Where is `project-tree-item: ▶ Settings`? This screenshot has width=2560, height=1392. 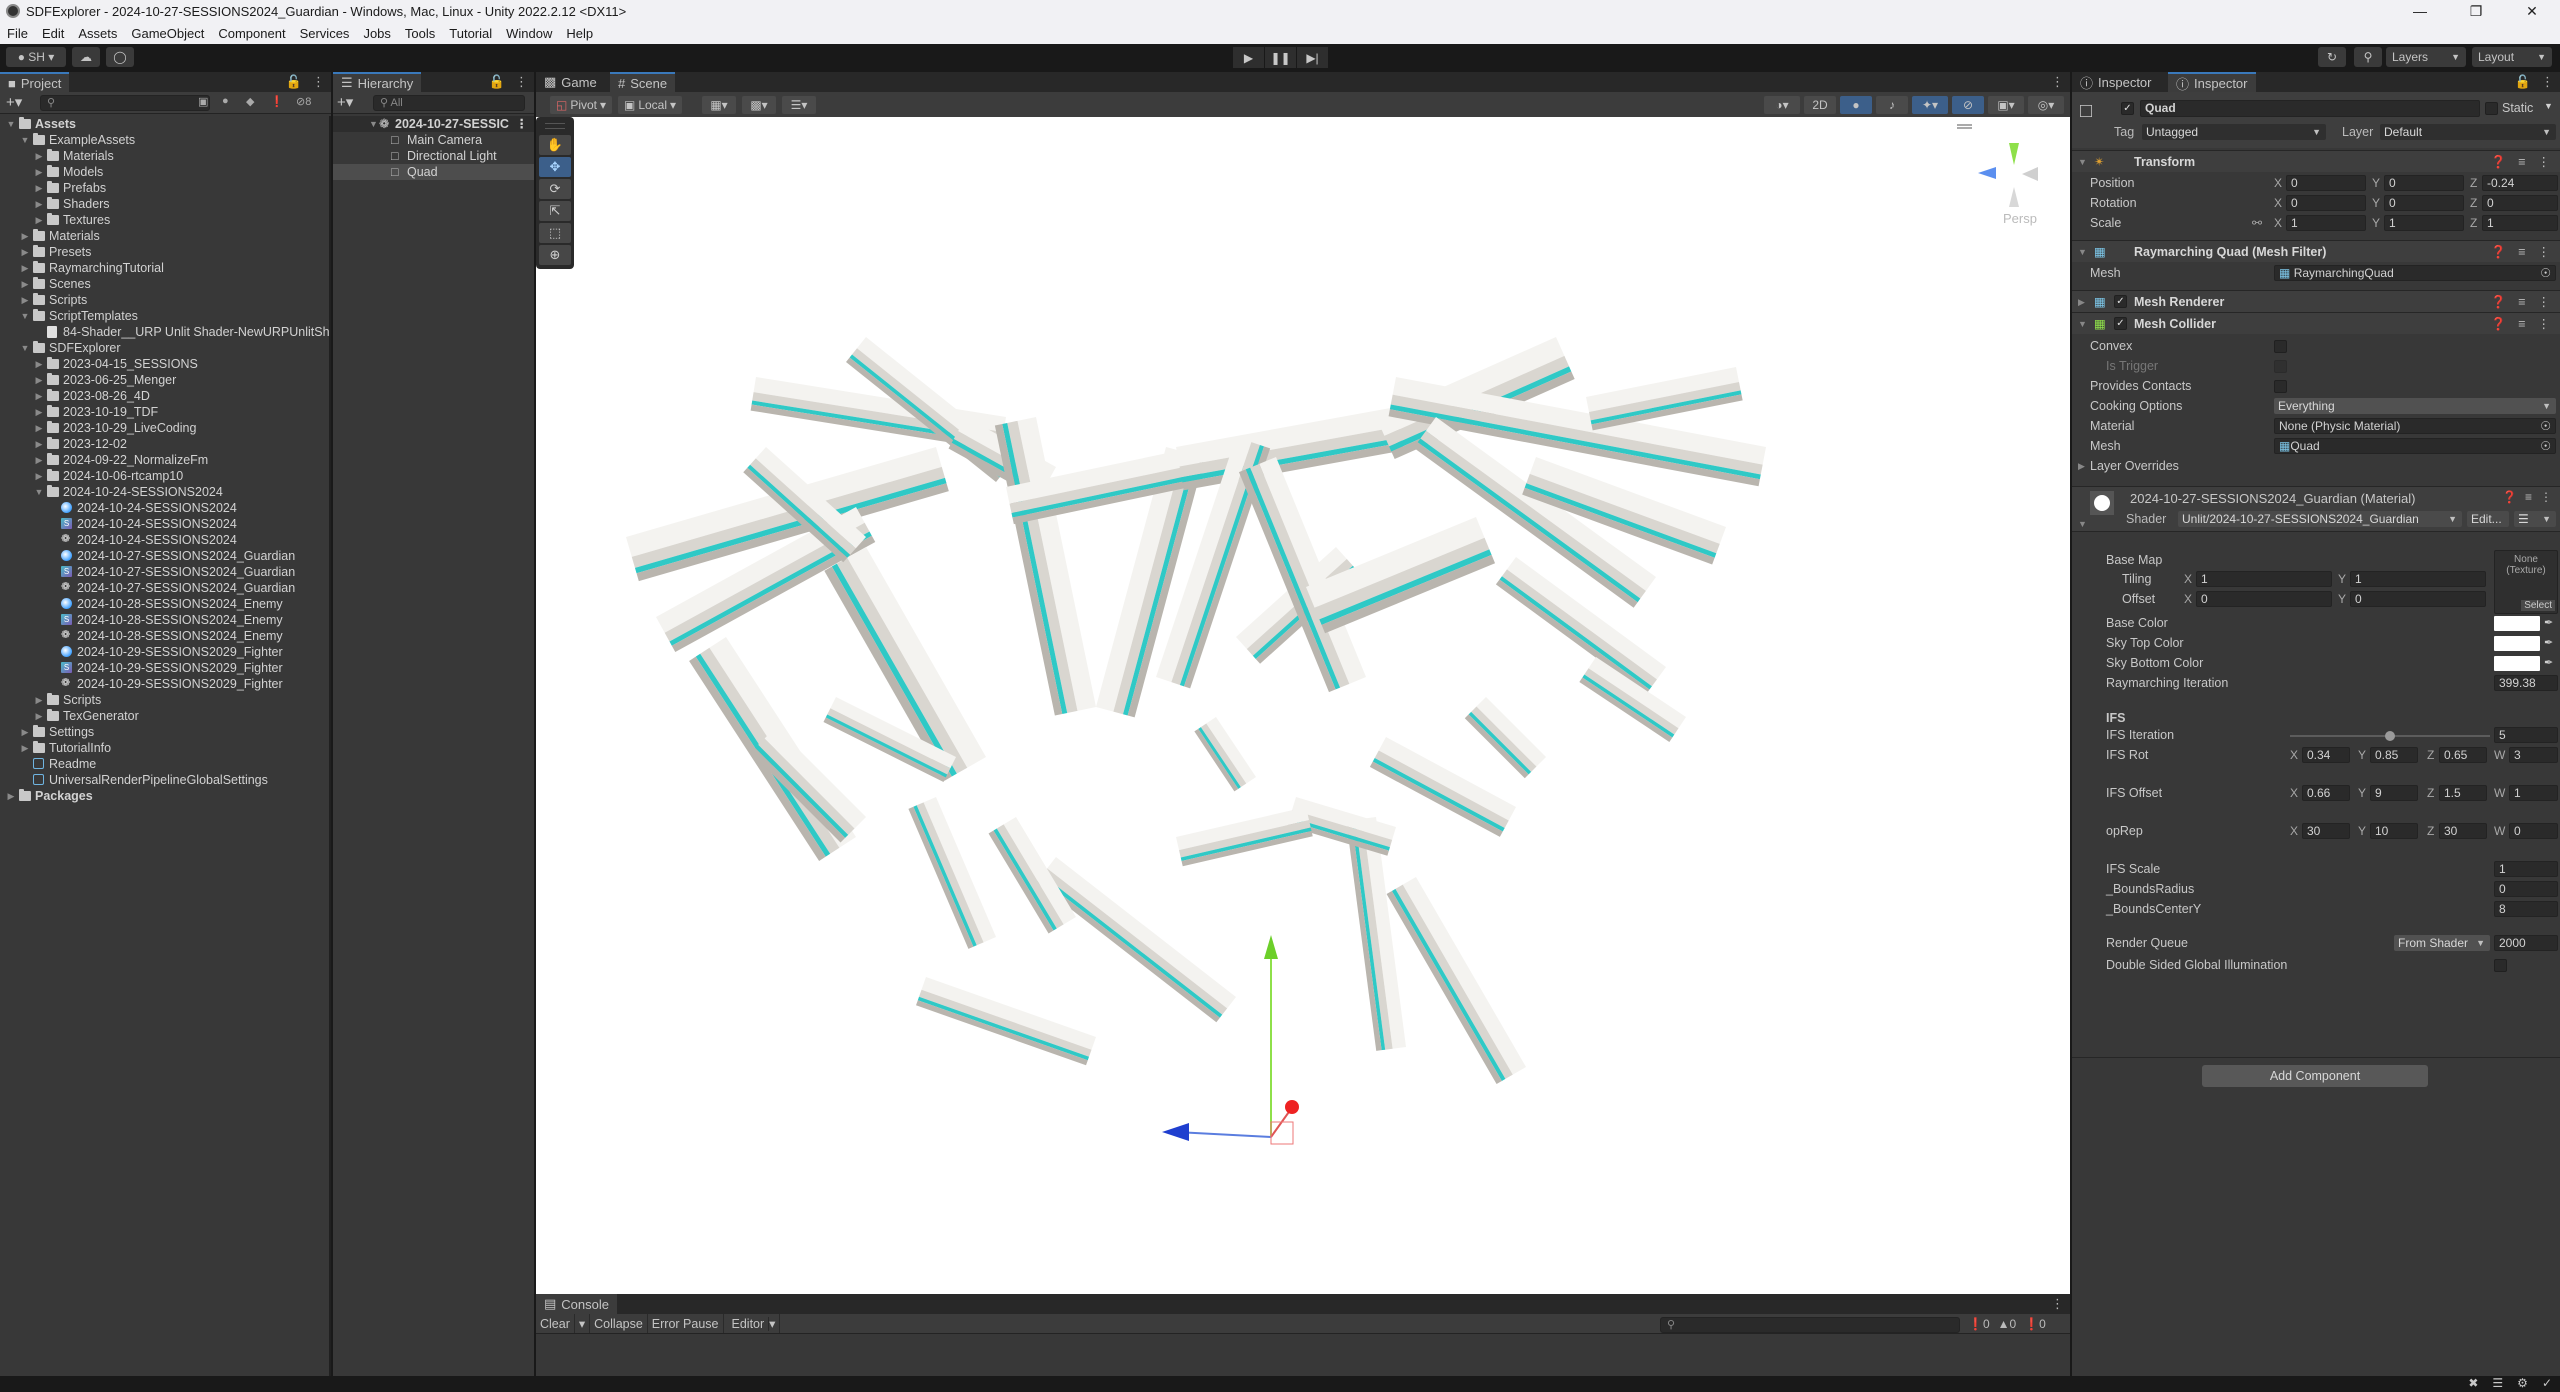
project-tree-item: ▶ Settings is located at coordinates (165, 732).